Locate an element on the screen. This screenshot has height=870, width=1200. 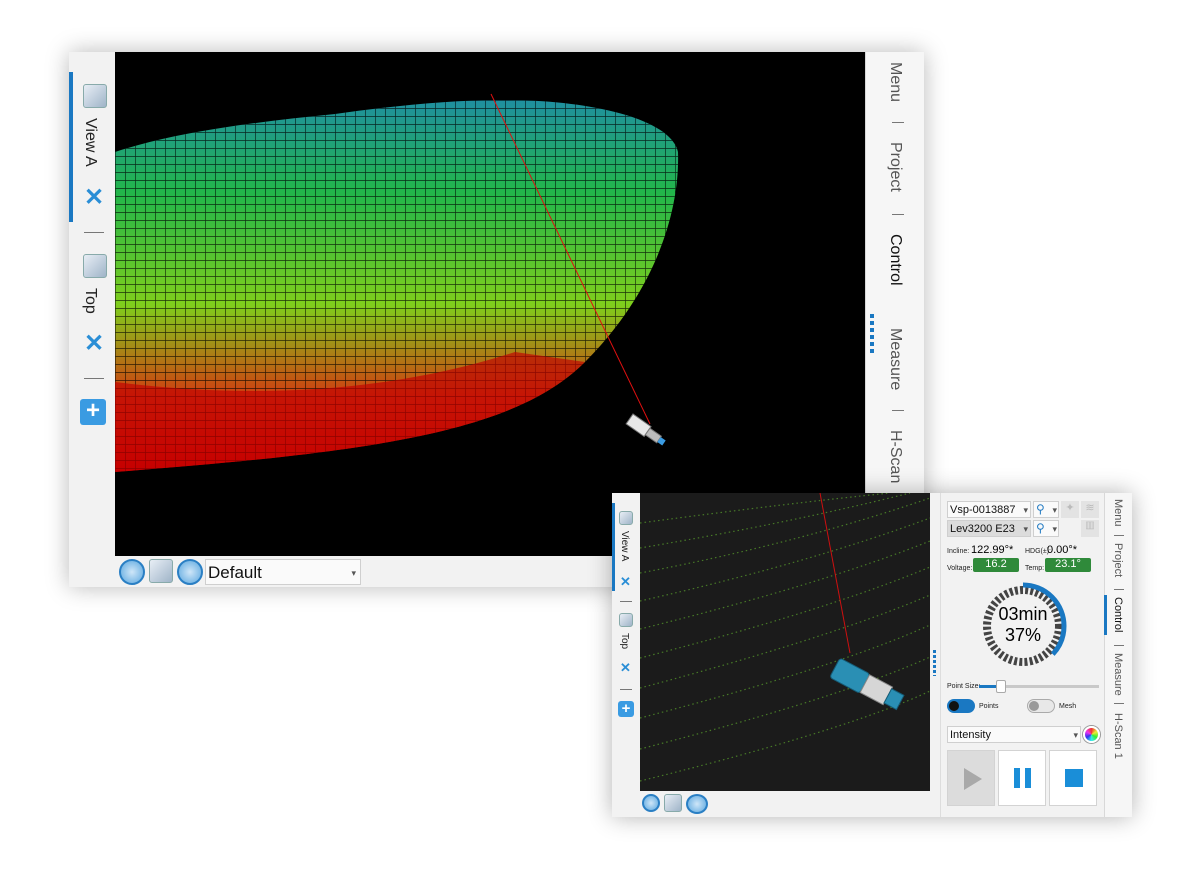
device-model-value: Lev3200 E23 is located at coordinates (982, 529).